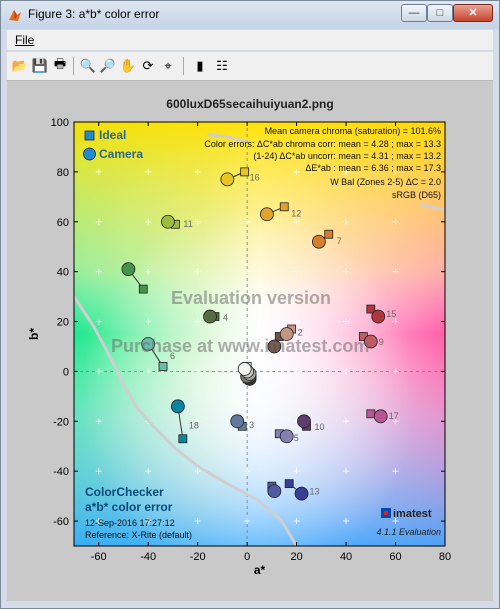 The width and height of the screenshot is (500, 609). Describe the element at coordinates (395, 557) in the screenshot. I see `x-tick-label: 60` at that location.